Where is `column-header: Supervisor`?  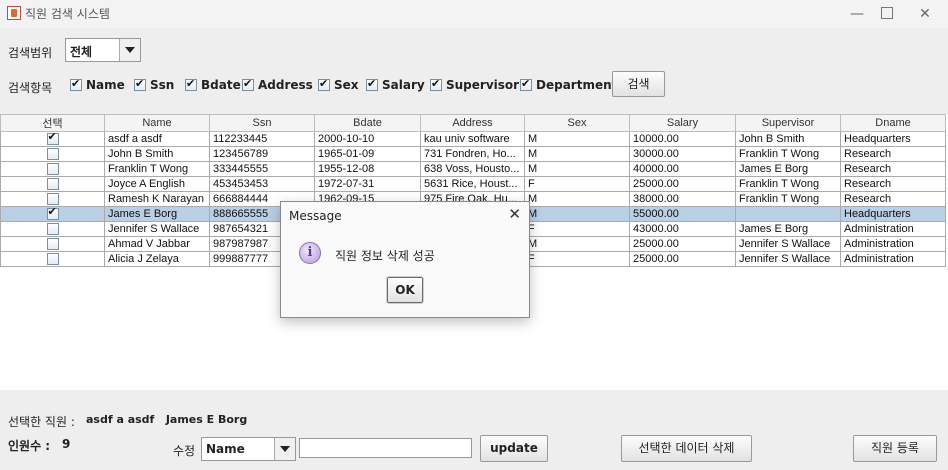
column-header: Supervisor is located at coordinates (788, 123).